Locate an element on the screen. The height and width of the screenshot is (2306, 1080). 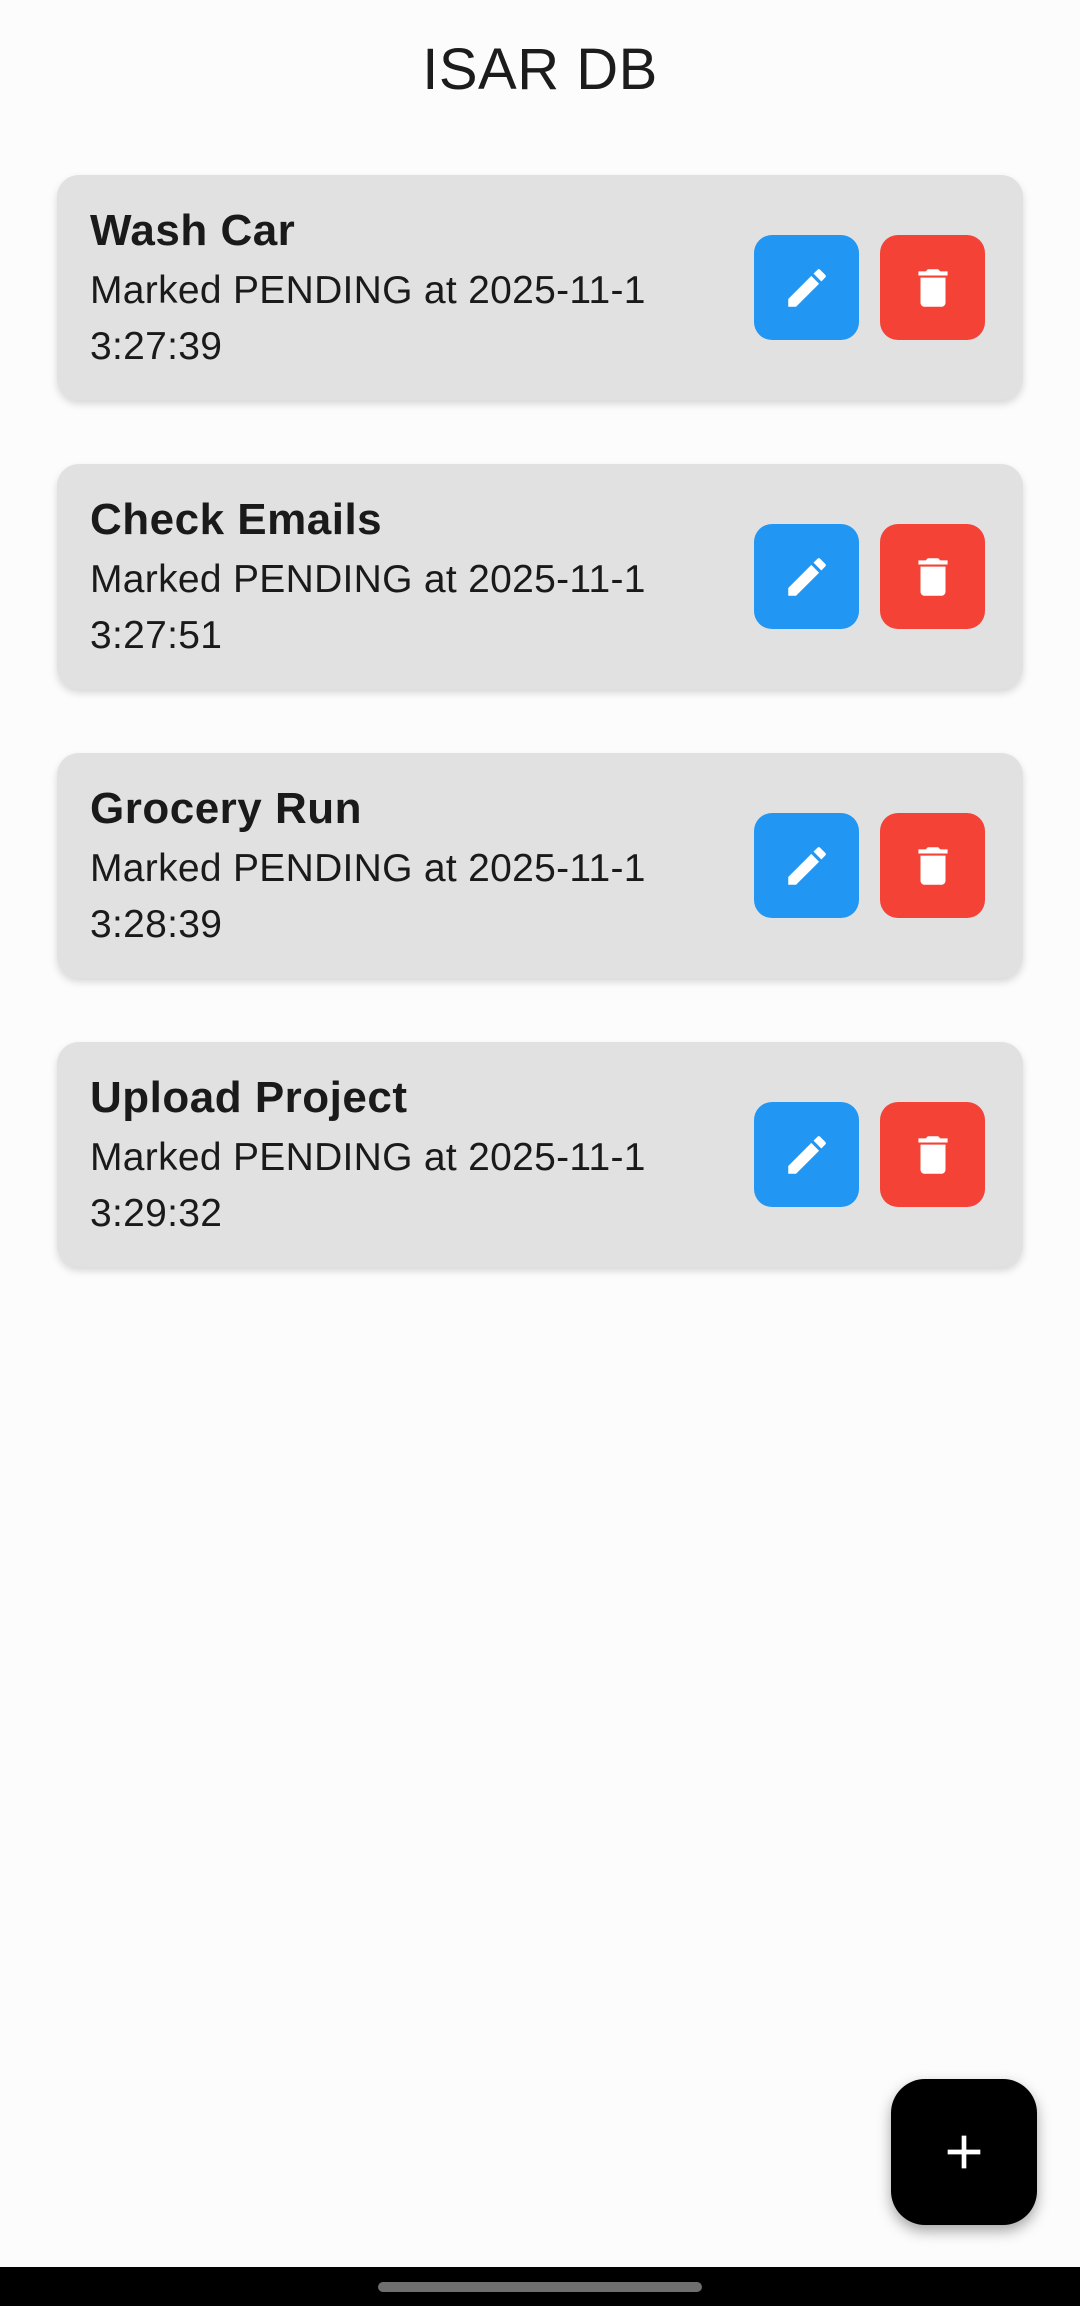
task-status: Marked PENDING at 2025-11-1 3:27:39 is located at coordinates (368, 318).